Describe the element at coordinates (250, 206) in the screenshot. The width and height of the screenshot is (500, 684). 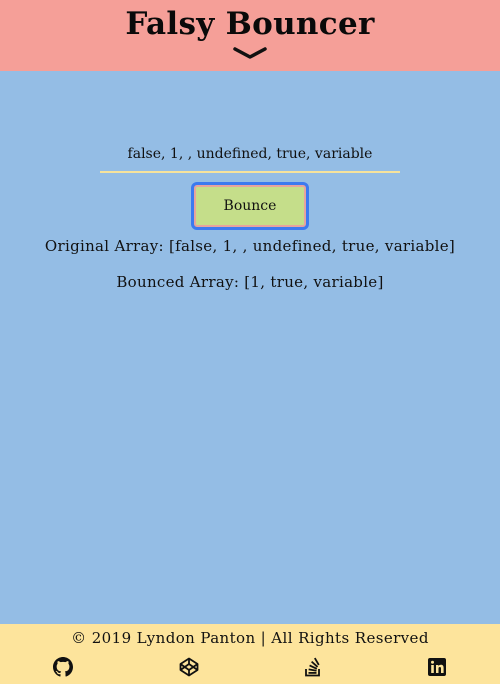
I see `bounce-button: Bounce` at that location.